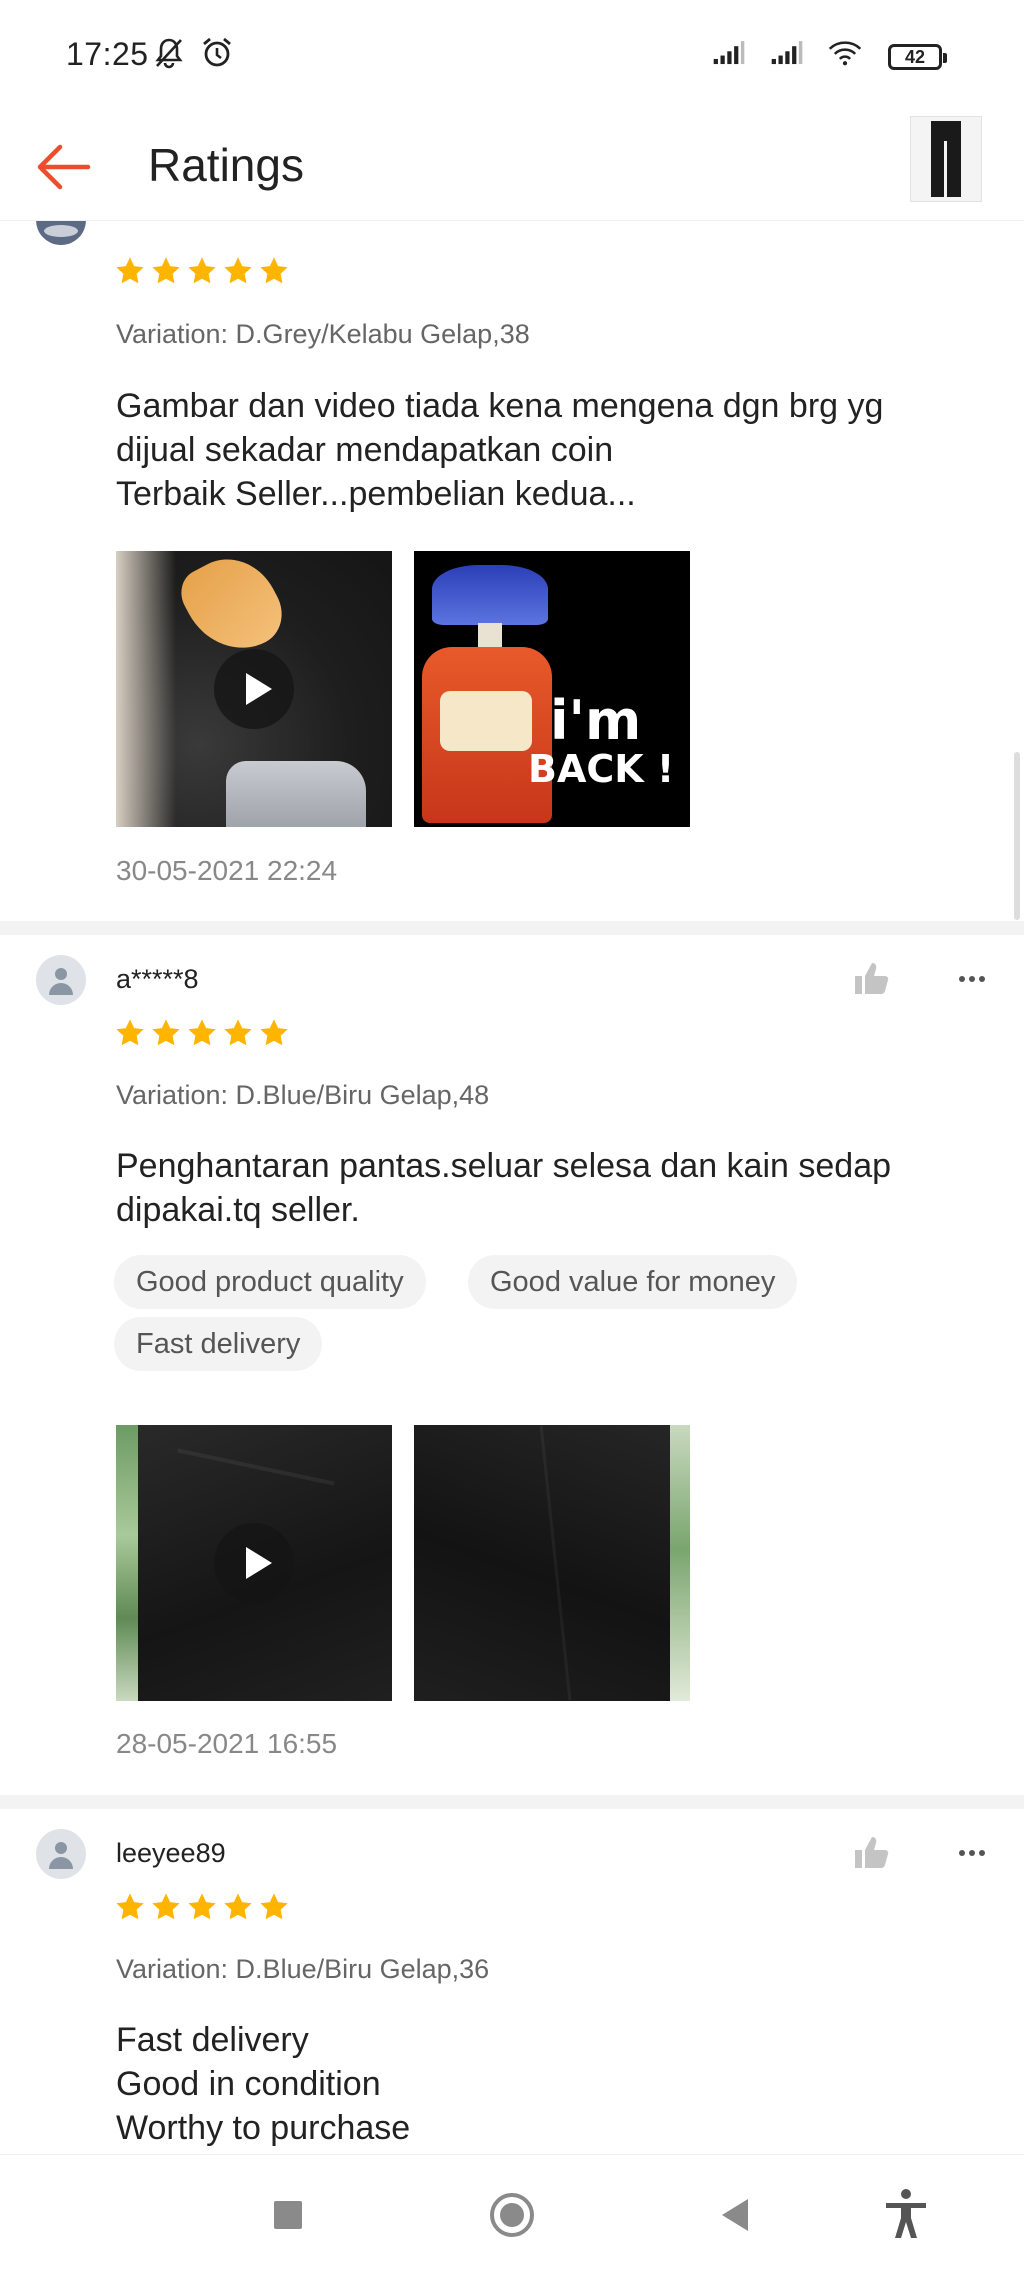 The width and height of the screenshot is (1024, 2280). I want to click on comment-line: Fast delivery, so click(212, 2040).